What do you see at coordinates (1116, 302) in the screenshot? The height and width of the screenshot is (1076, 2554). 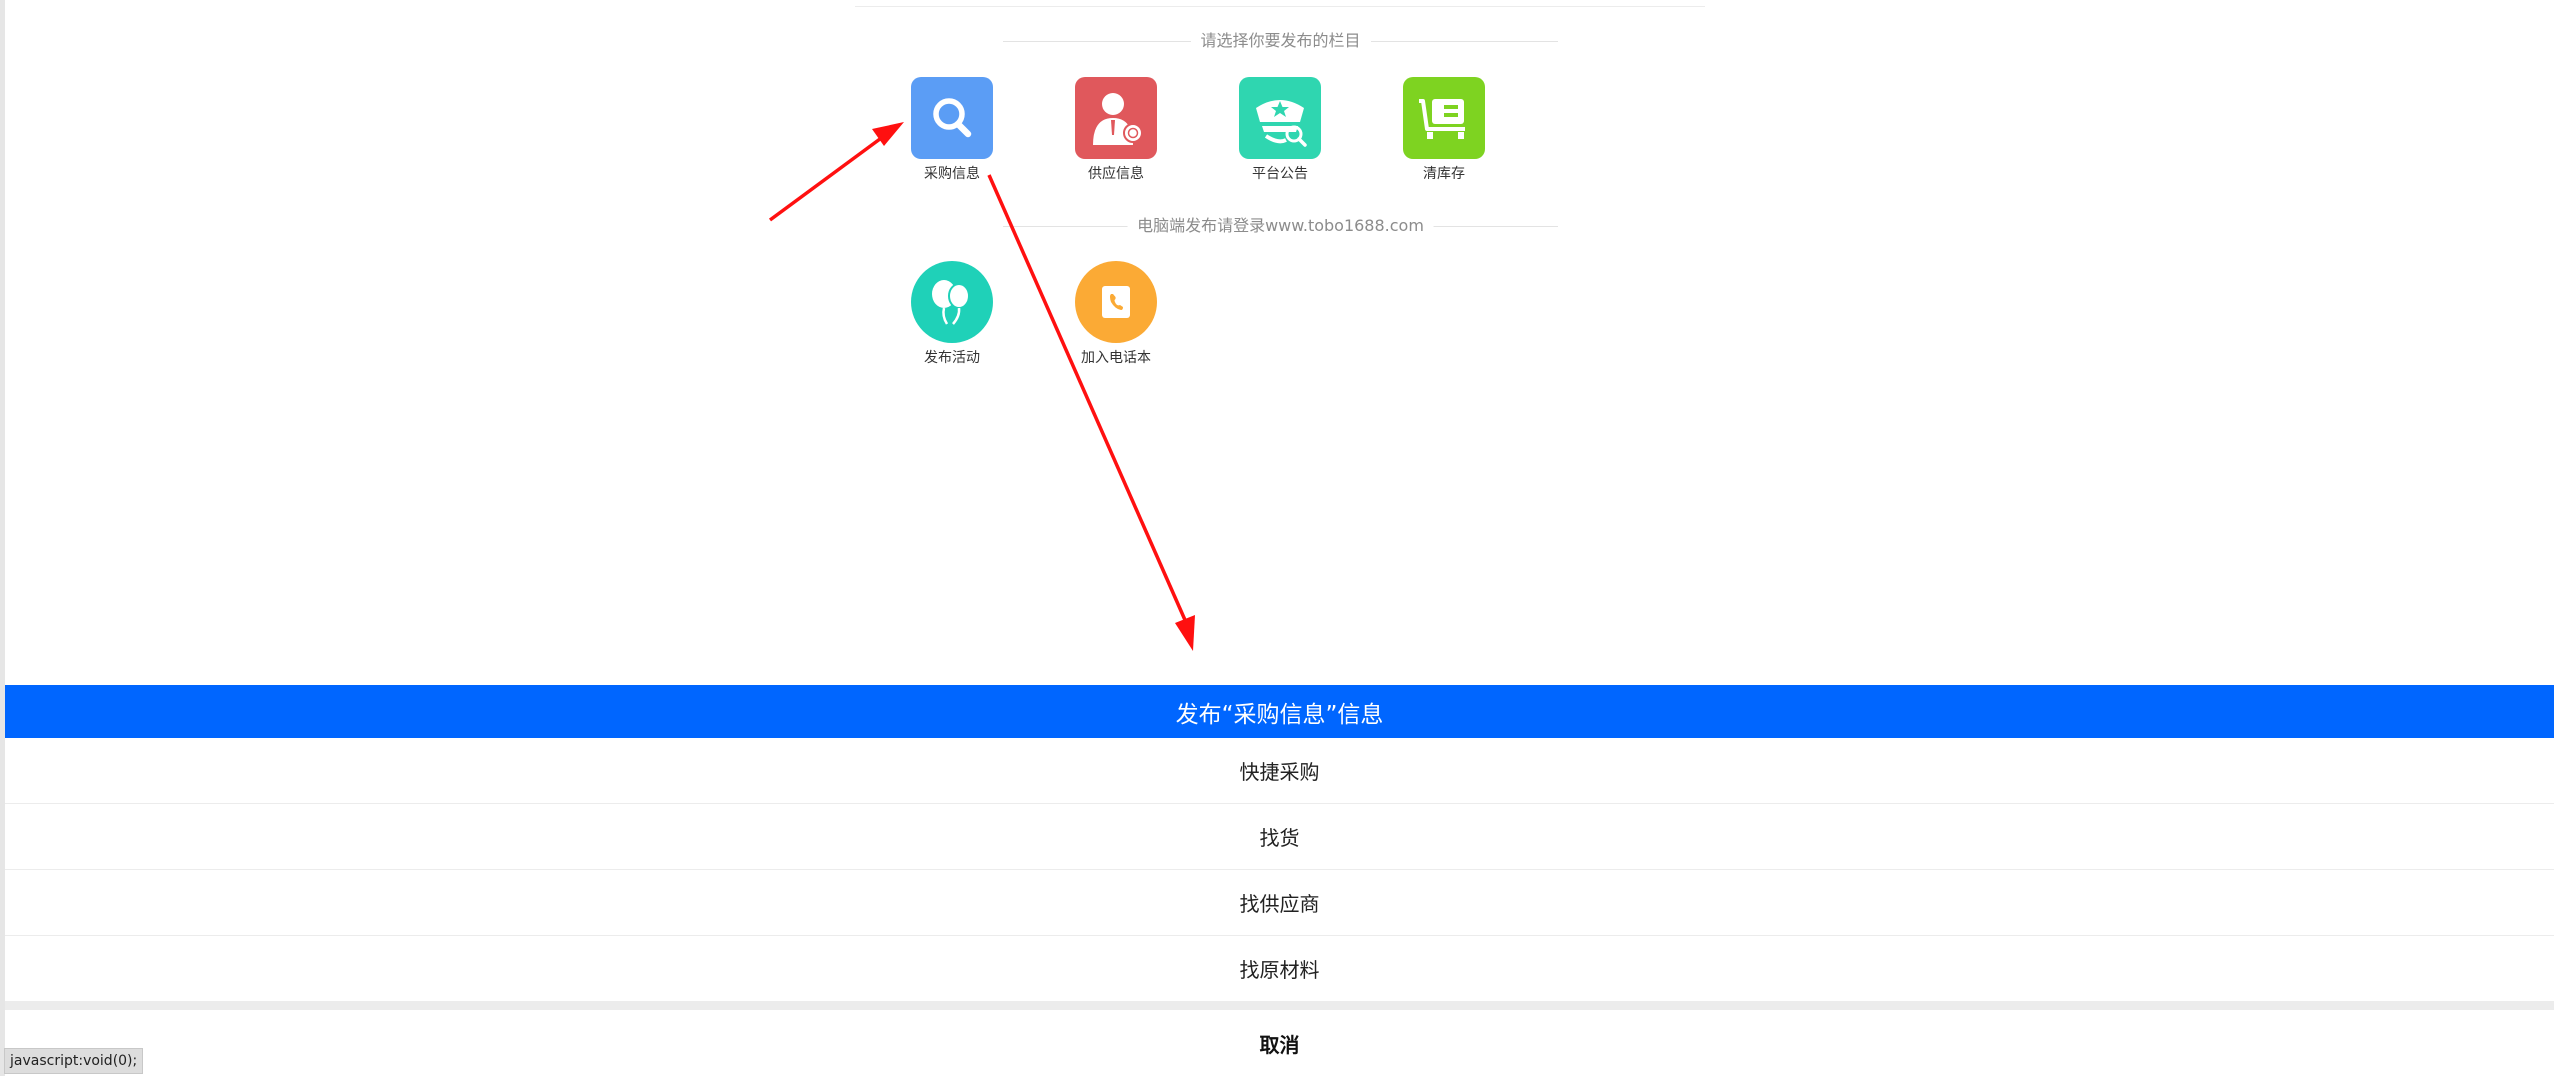 I see `phonebook-icon` at bounding box center [1116, 302].